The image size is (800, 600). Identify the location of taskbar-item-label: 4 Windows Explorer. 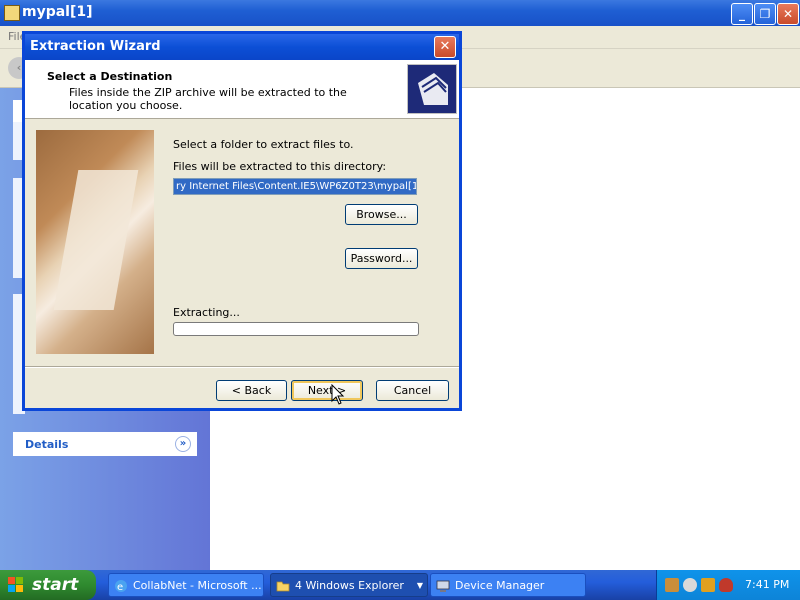
(349, 585).